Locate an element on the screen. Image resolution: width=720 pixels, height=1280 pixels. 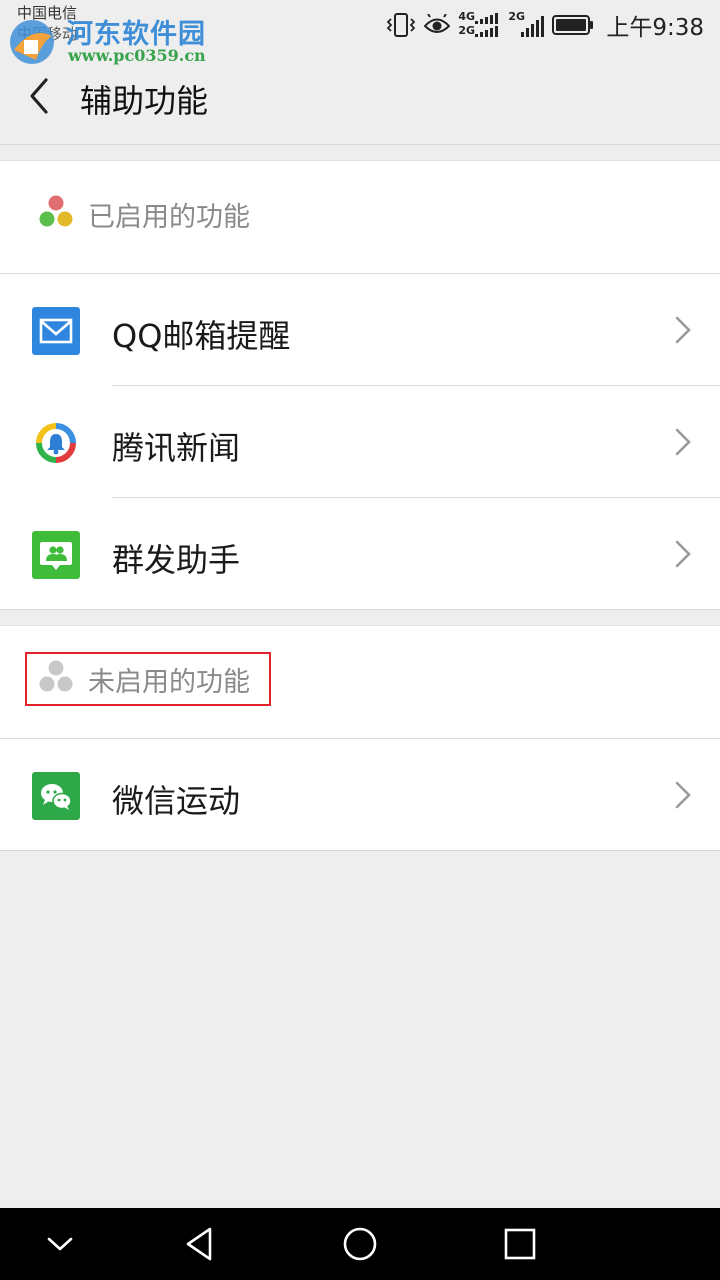
enabled-dots-icon is located at coordinates (56, 211).